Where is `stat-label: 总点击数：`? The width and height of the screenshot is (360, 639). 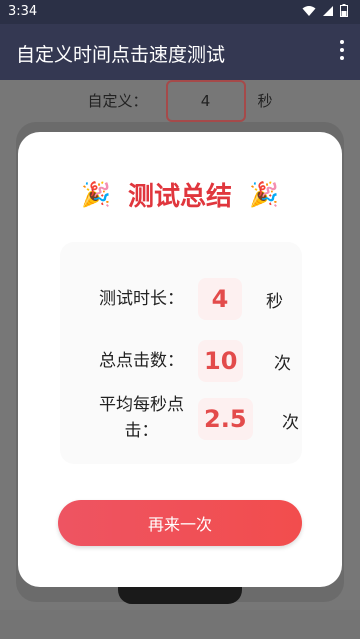
stat-label: 总点击数： is located at coordinates (141, 361).